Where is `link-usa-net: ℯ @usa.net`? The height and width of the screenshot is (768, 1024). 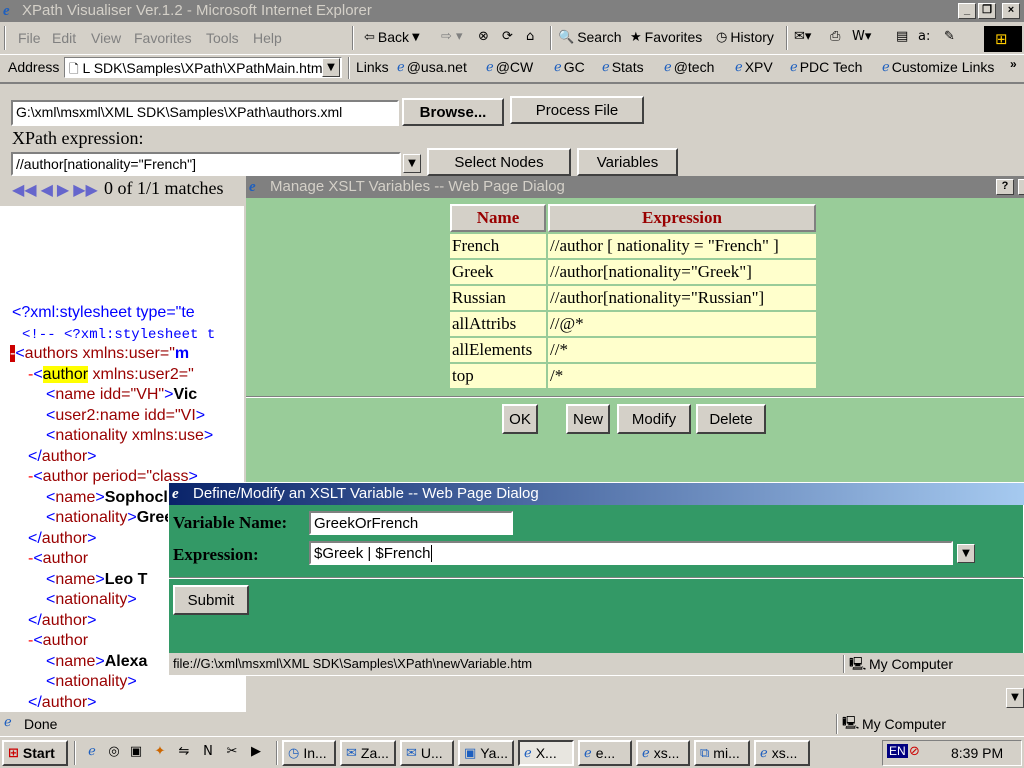 link-usa-net: ℯ @usa.net is located at coordinates (432, 67).